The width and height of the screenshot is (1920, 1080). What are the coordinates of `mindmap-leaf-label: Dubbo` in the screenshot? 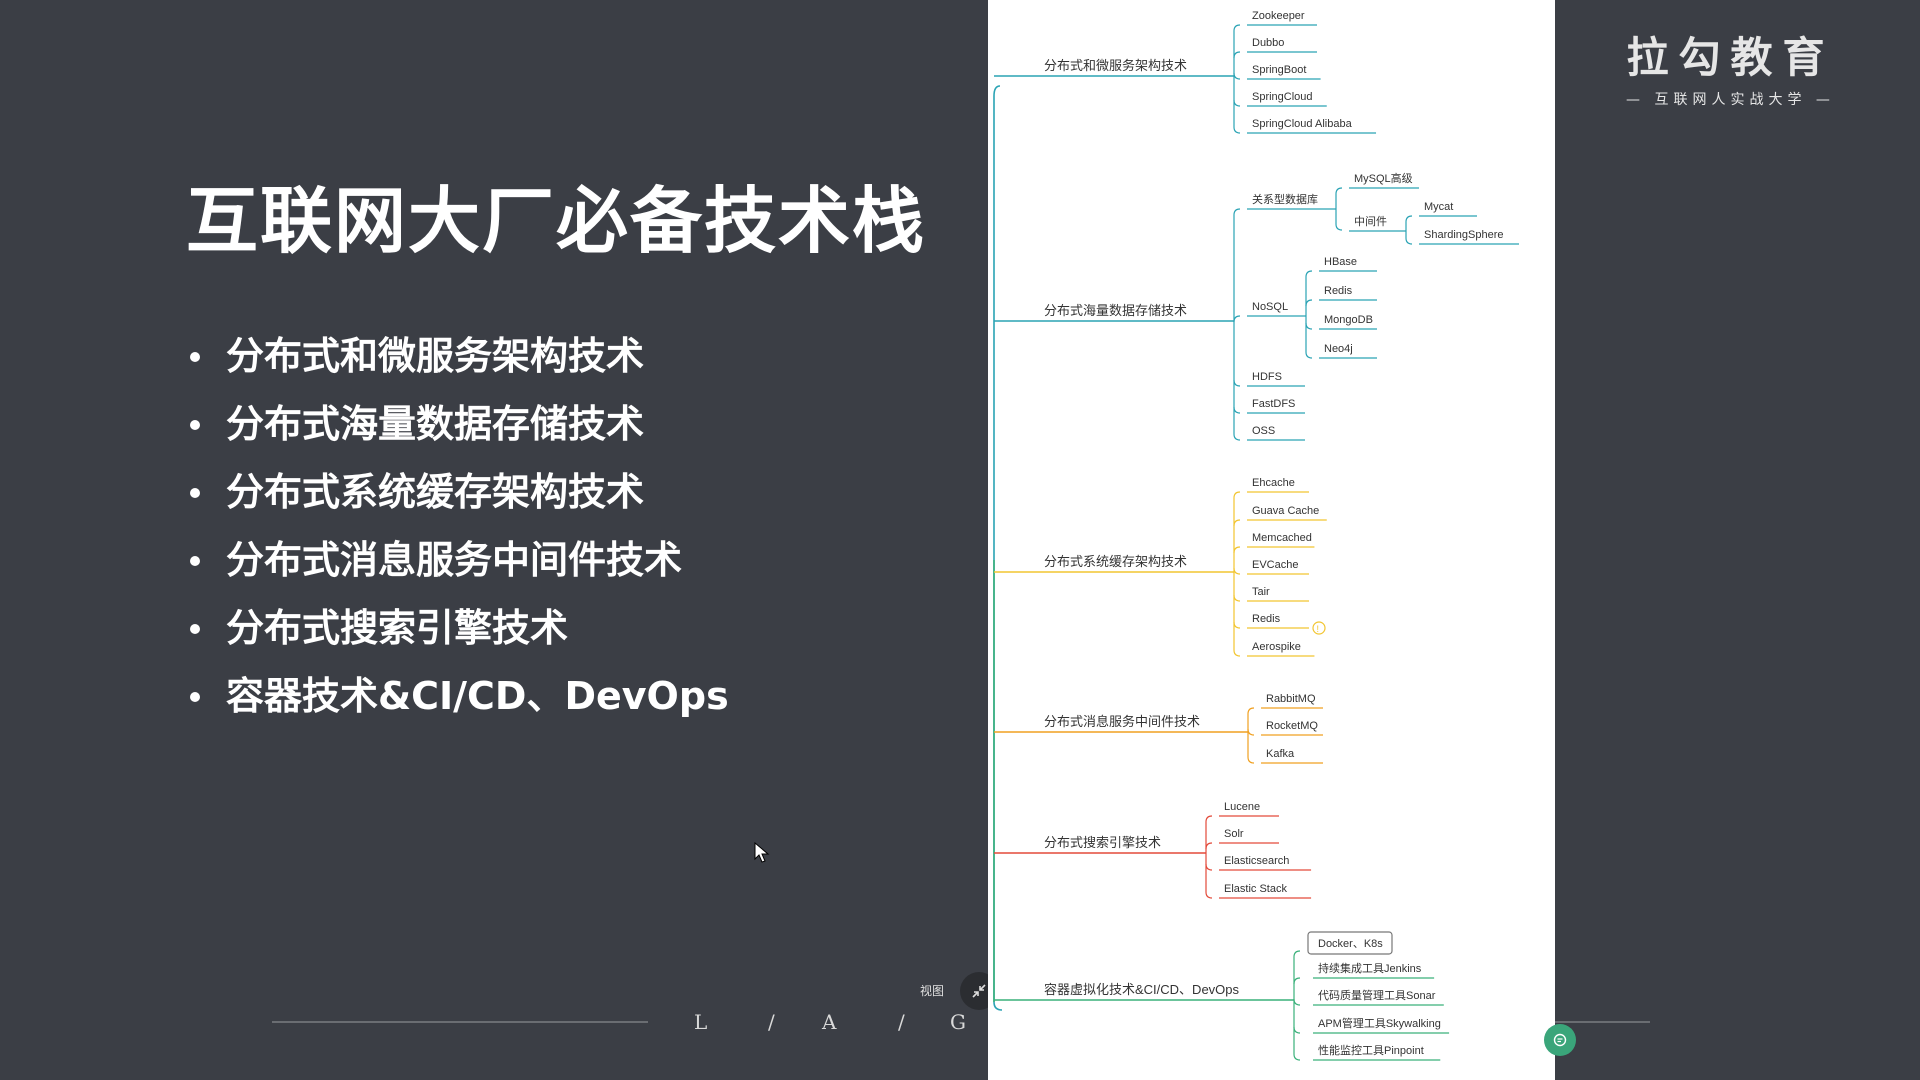 It's located at (1268, 43).